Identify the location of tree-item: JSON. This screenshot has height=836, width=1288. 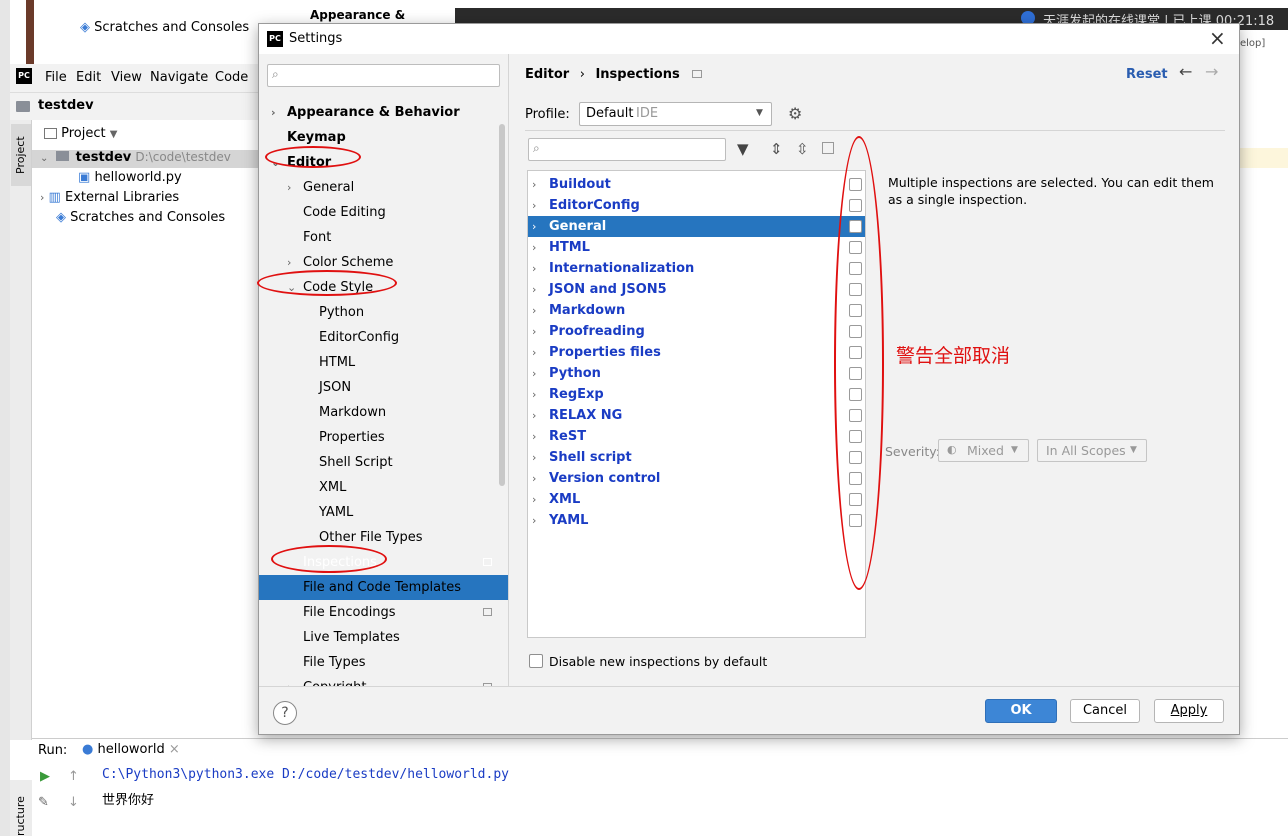
(383, 387).